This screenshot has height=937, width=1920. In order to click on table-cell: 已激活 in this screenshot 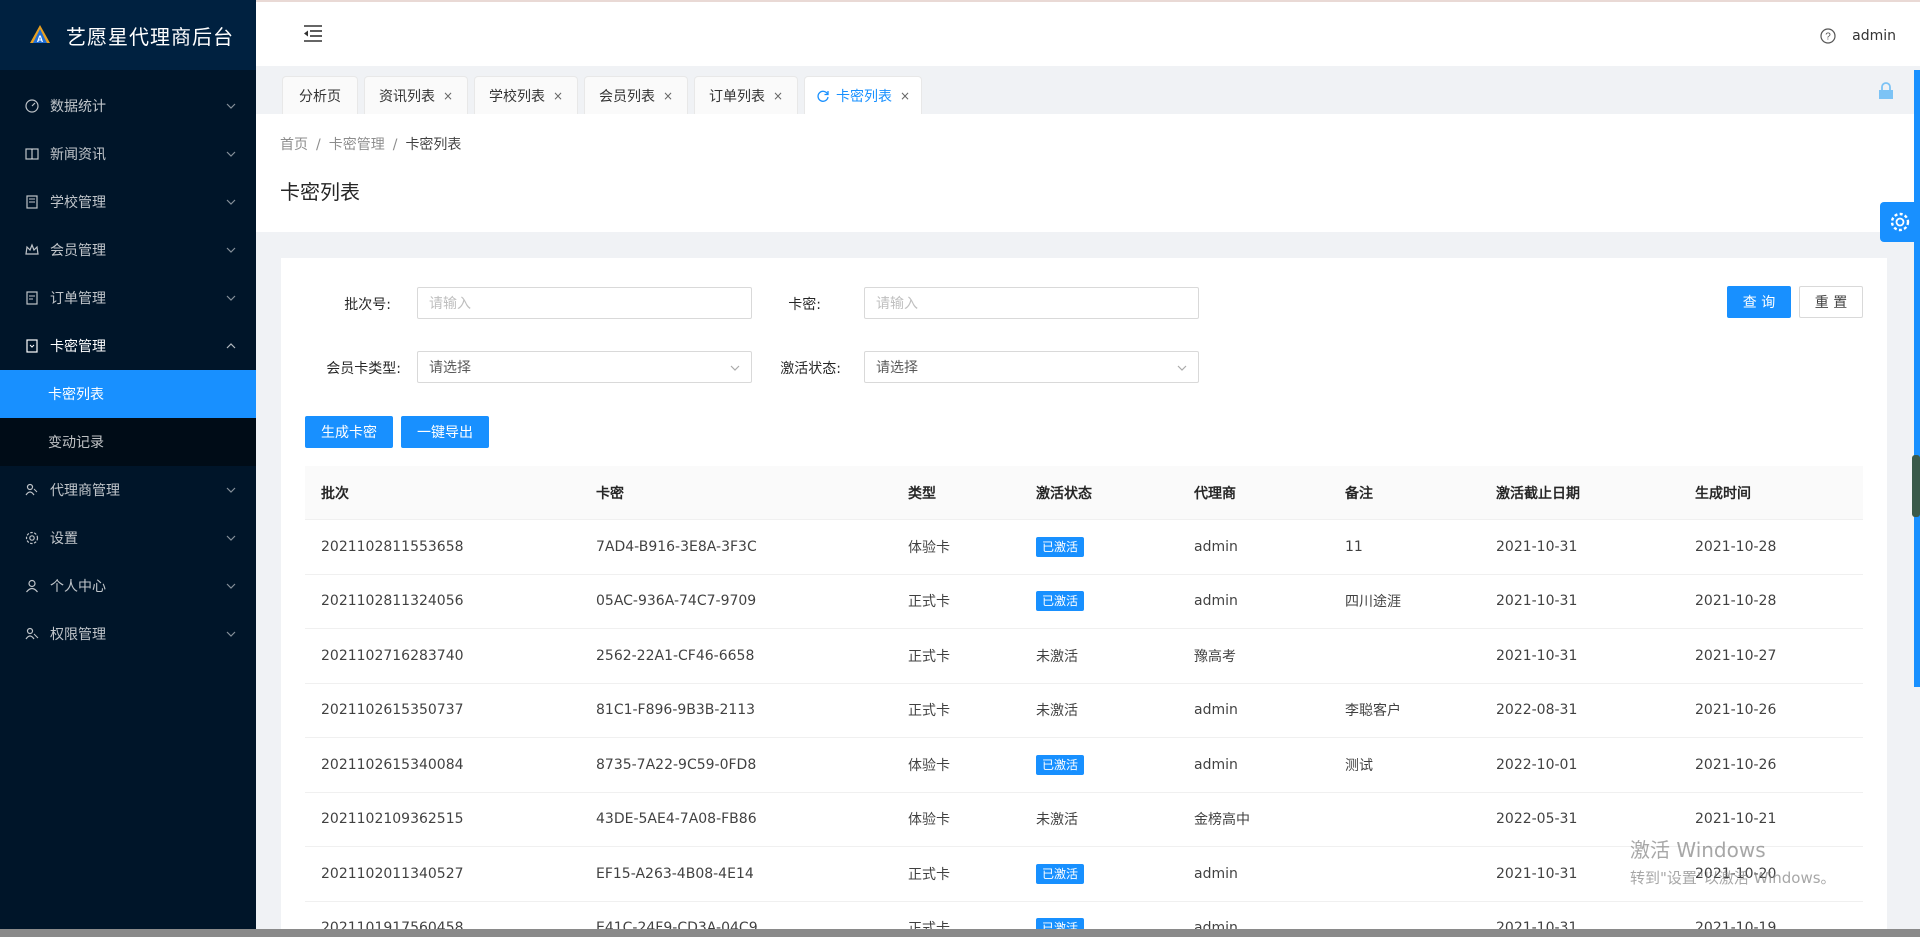, I will do `click(1099, 546)`.